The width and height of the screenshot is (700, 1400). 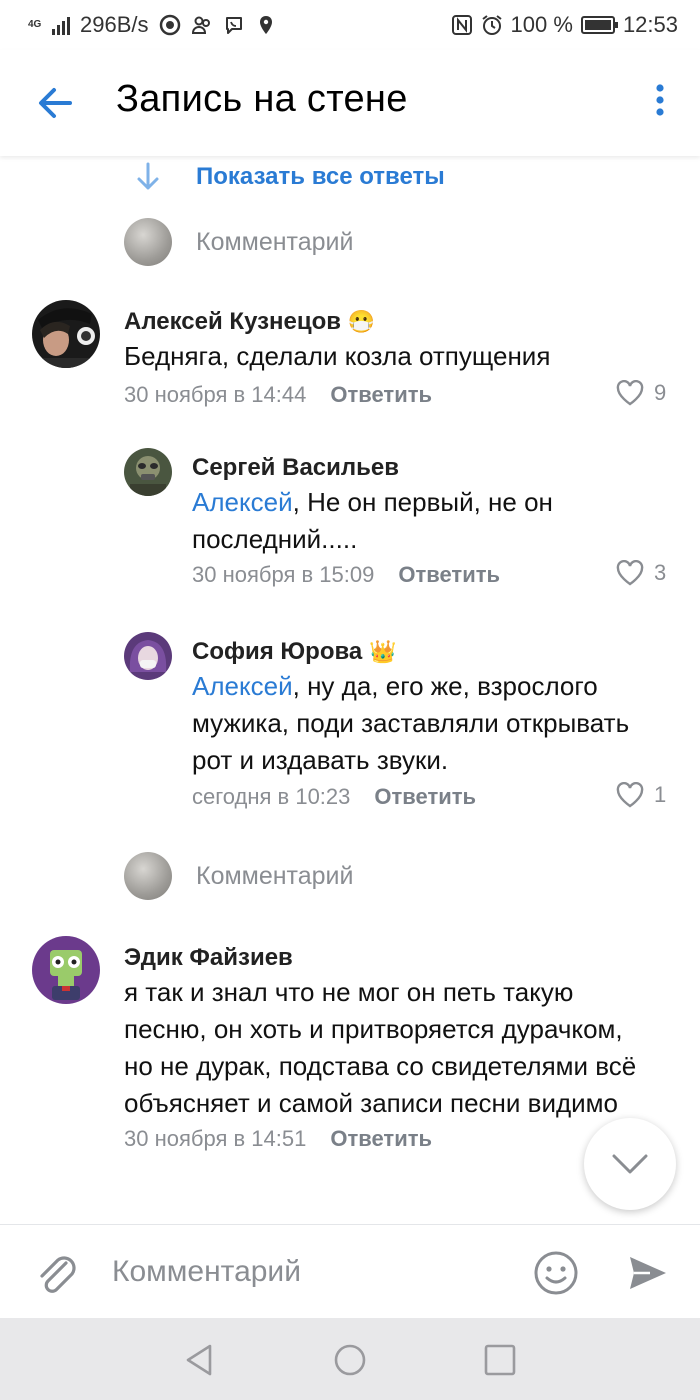 I want to click on like-button: 1, so click(x=641, y=795).